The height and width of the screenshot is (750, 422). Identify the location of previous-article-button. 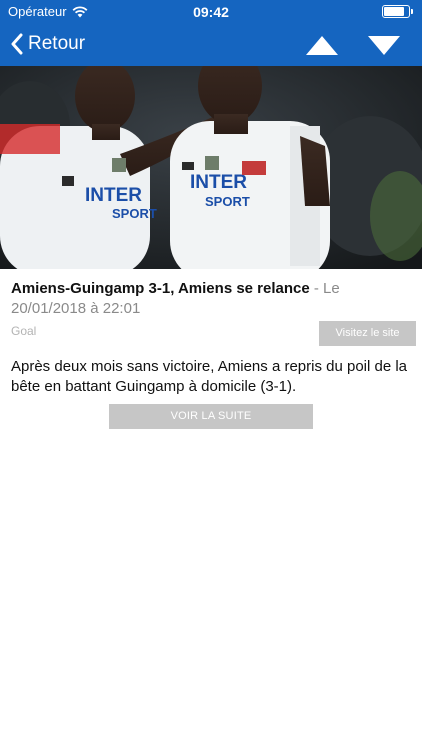
(322, 44).